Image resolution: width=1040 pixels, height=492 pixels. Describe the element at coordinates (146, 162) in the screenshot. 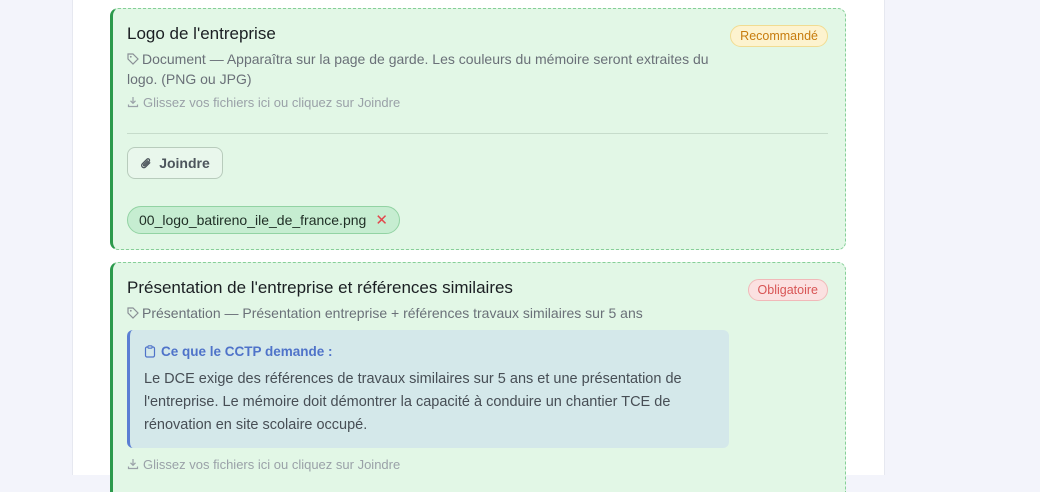

I see `paperclip-icon` at that location.